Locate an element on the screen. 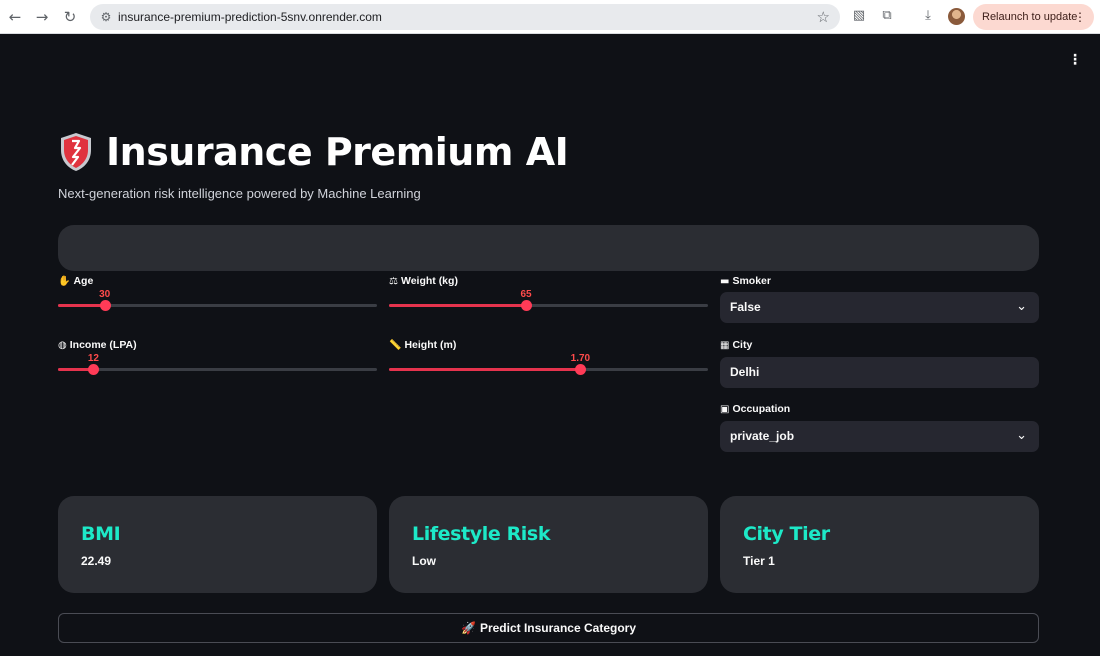 The width and height of the screenshot is (1100, 656). scale-icon: ⚖ is located at coordinates (393, 281).